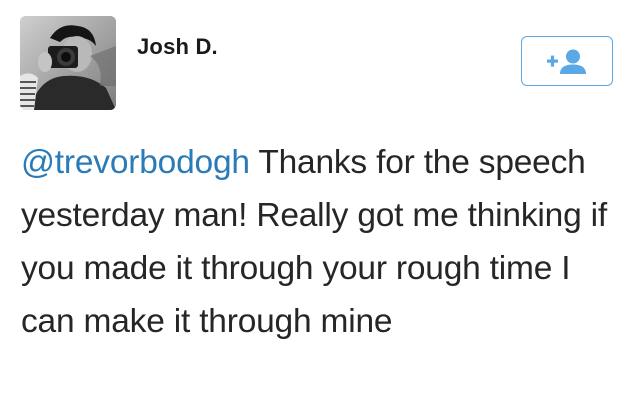  What do you see at coordinates (135, 162) in the screenshot?
I see `mention-link: @trevorbodogh` at bounding box center [135, 162].